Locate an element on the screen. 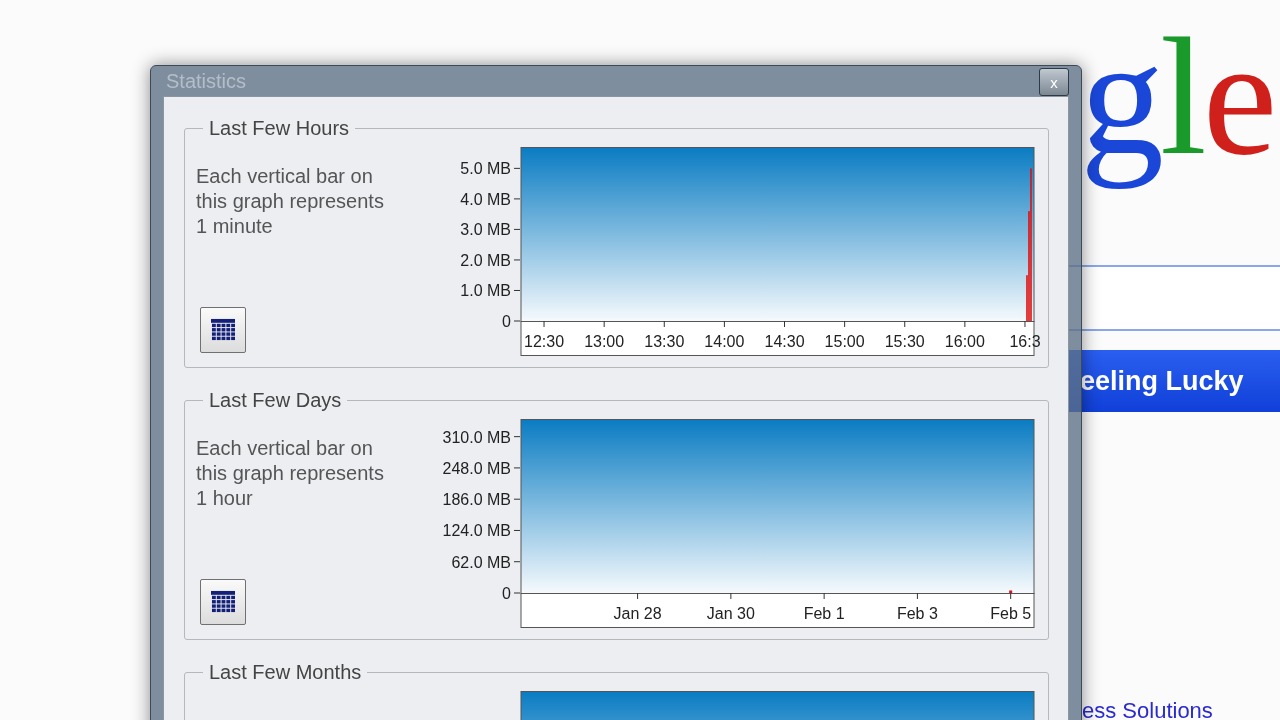  x-tick: 13:30 is located at coordinates (664, 335).